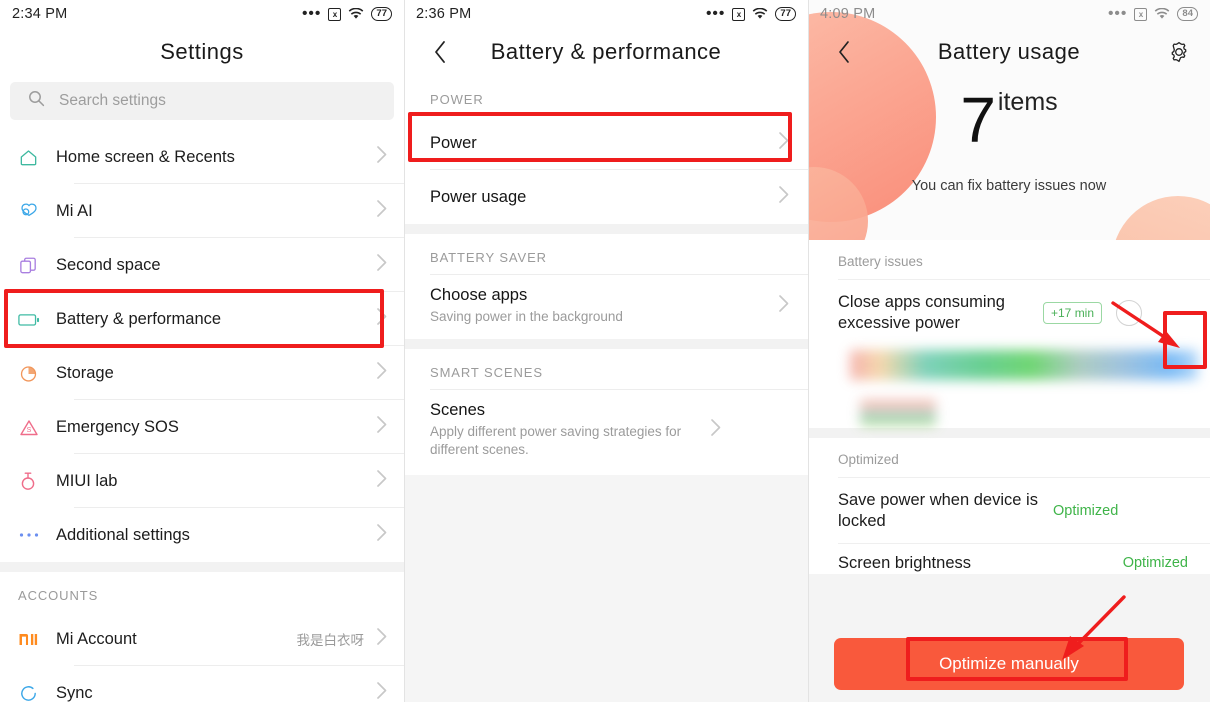 This screenshot has height=702, width=1210. I want to click on row-power: Power, so click(606, 143).